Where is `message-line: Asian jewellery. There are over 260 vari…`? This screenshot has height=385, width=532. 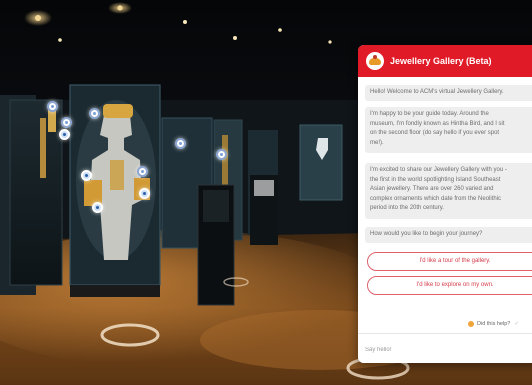 message-line: Asian jewellery. There are over 260 vari… is located at coordinates (432, 189).